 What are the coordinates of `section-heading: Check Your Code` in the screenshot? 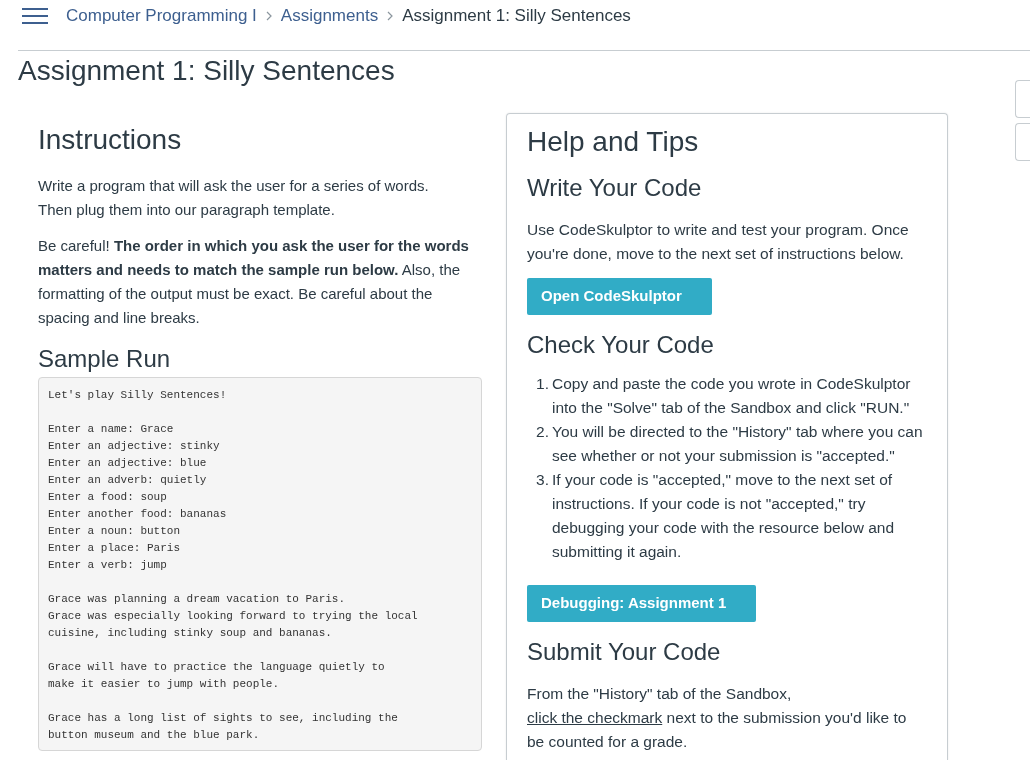 It's located at (621, 345).